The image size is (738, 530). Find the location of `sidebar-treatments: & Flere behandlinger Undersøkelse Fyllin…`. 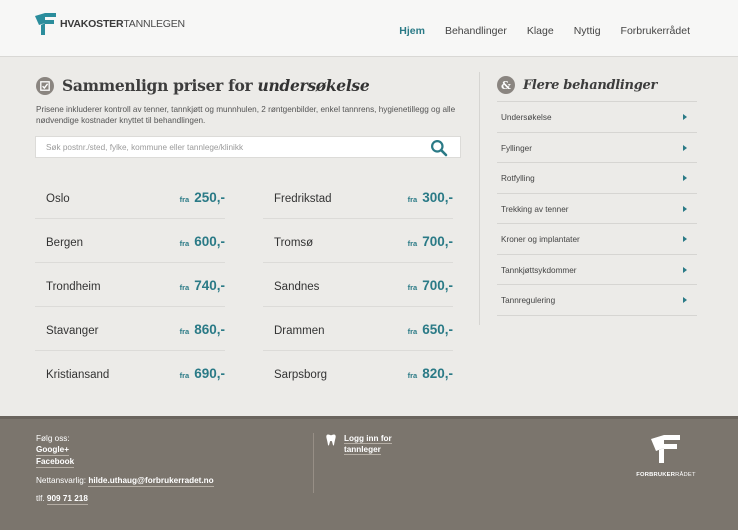

sidebar-treatments: & Flere behandlinger Undersøkelse Fyllin… is located at coordinates (597, 196).